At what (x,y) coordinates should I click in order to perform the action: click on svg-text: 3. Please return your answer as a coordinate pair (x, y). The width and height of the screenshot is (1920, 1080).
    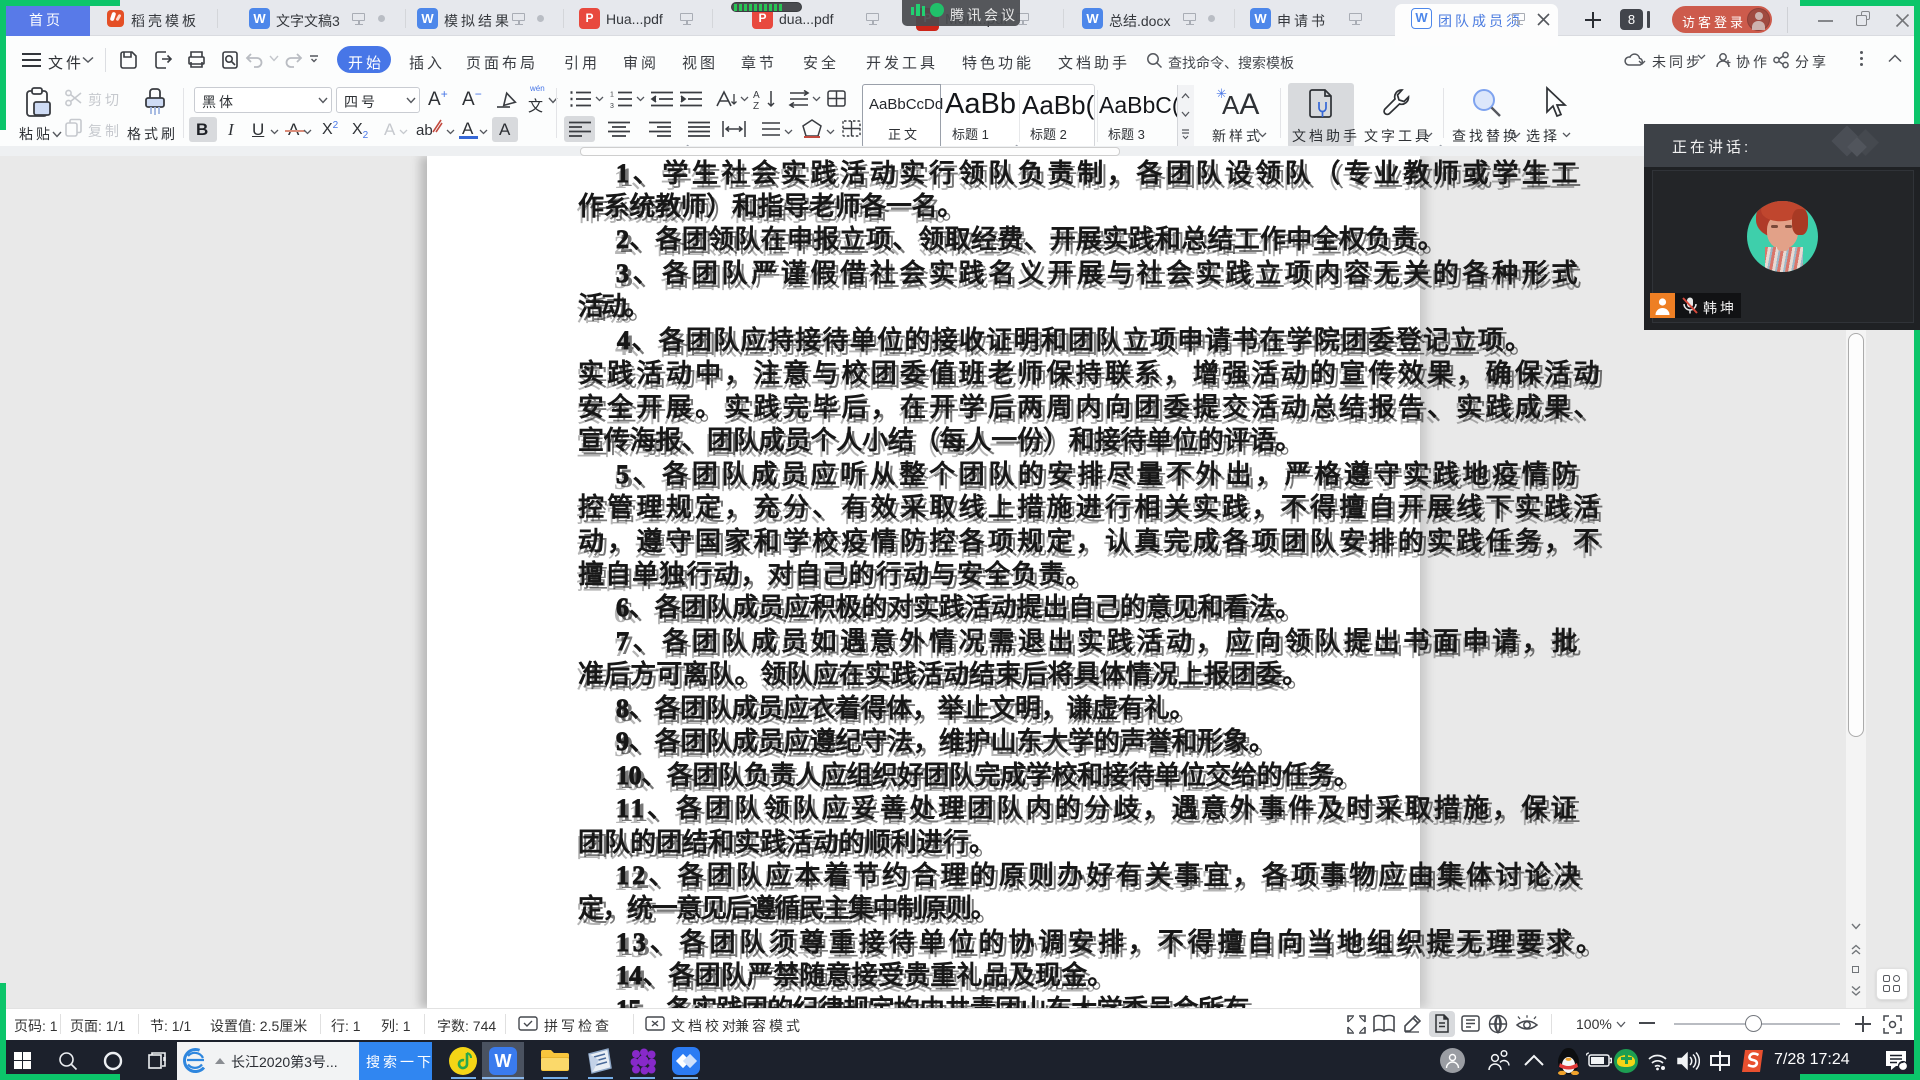
    Looking at the image, I should click on (612, 105).